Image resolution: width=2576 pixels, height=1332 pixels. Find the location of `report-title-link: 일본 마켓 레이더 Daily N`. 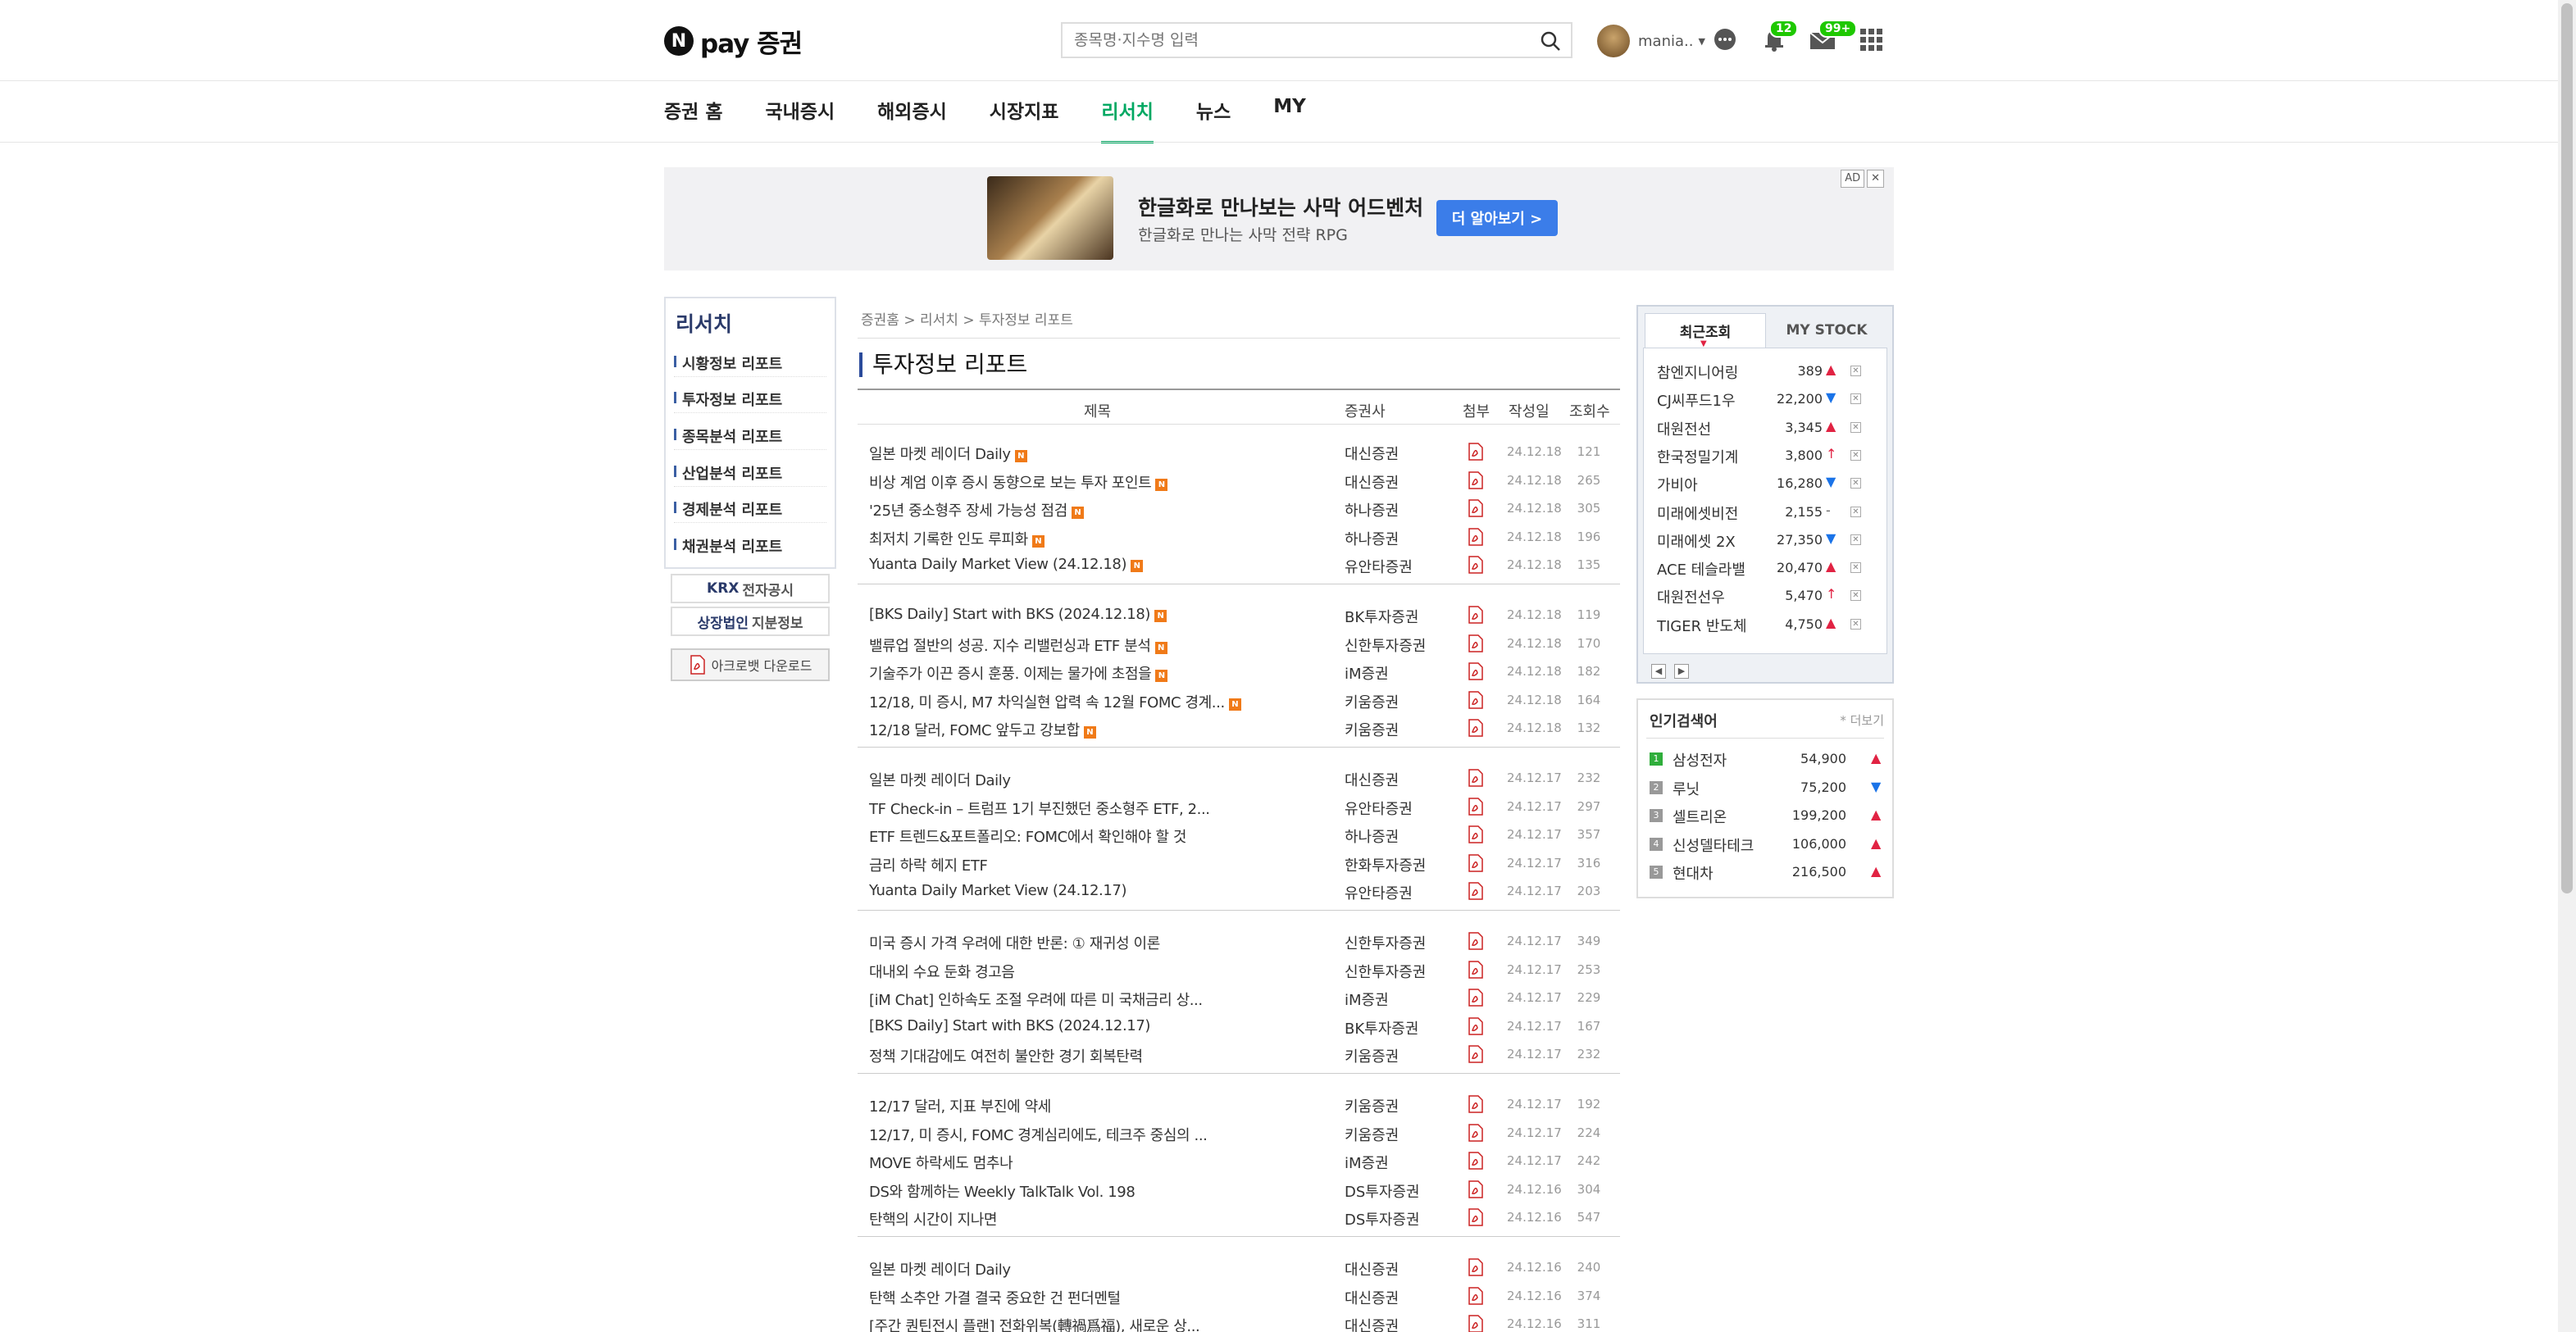

report-title-link: 일본 마켓 레이더 Daily N is located at coordinates (948, 454).